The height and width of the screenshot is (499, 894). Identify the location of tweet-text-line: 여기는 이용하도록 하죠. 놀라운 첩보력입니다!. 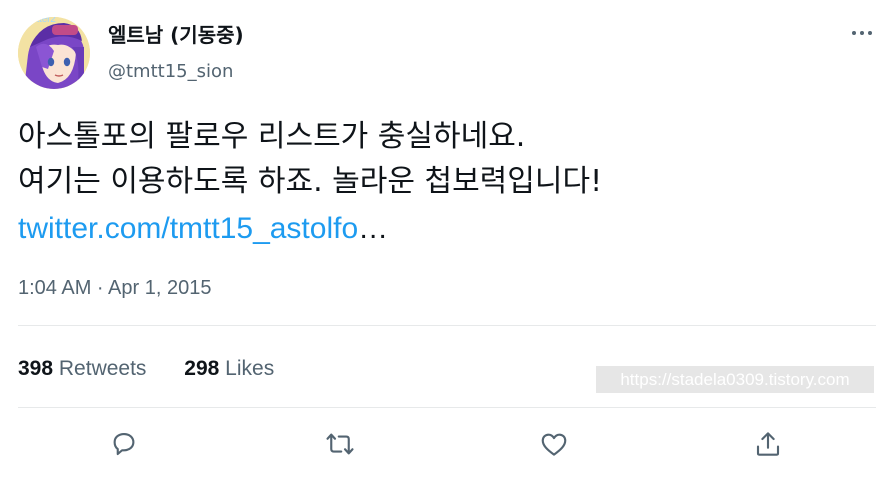
(310, 181).